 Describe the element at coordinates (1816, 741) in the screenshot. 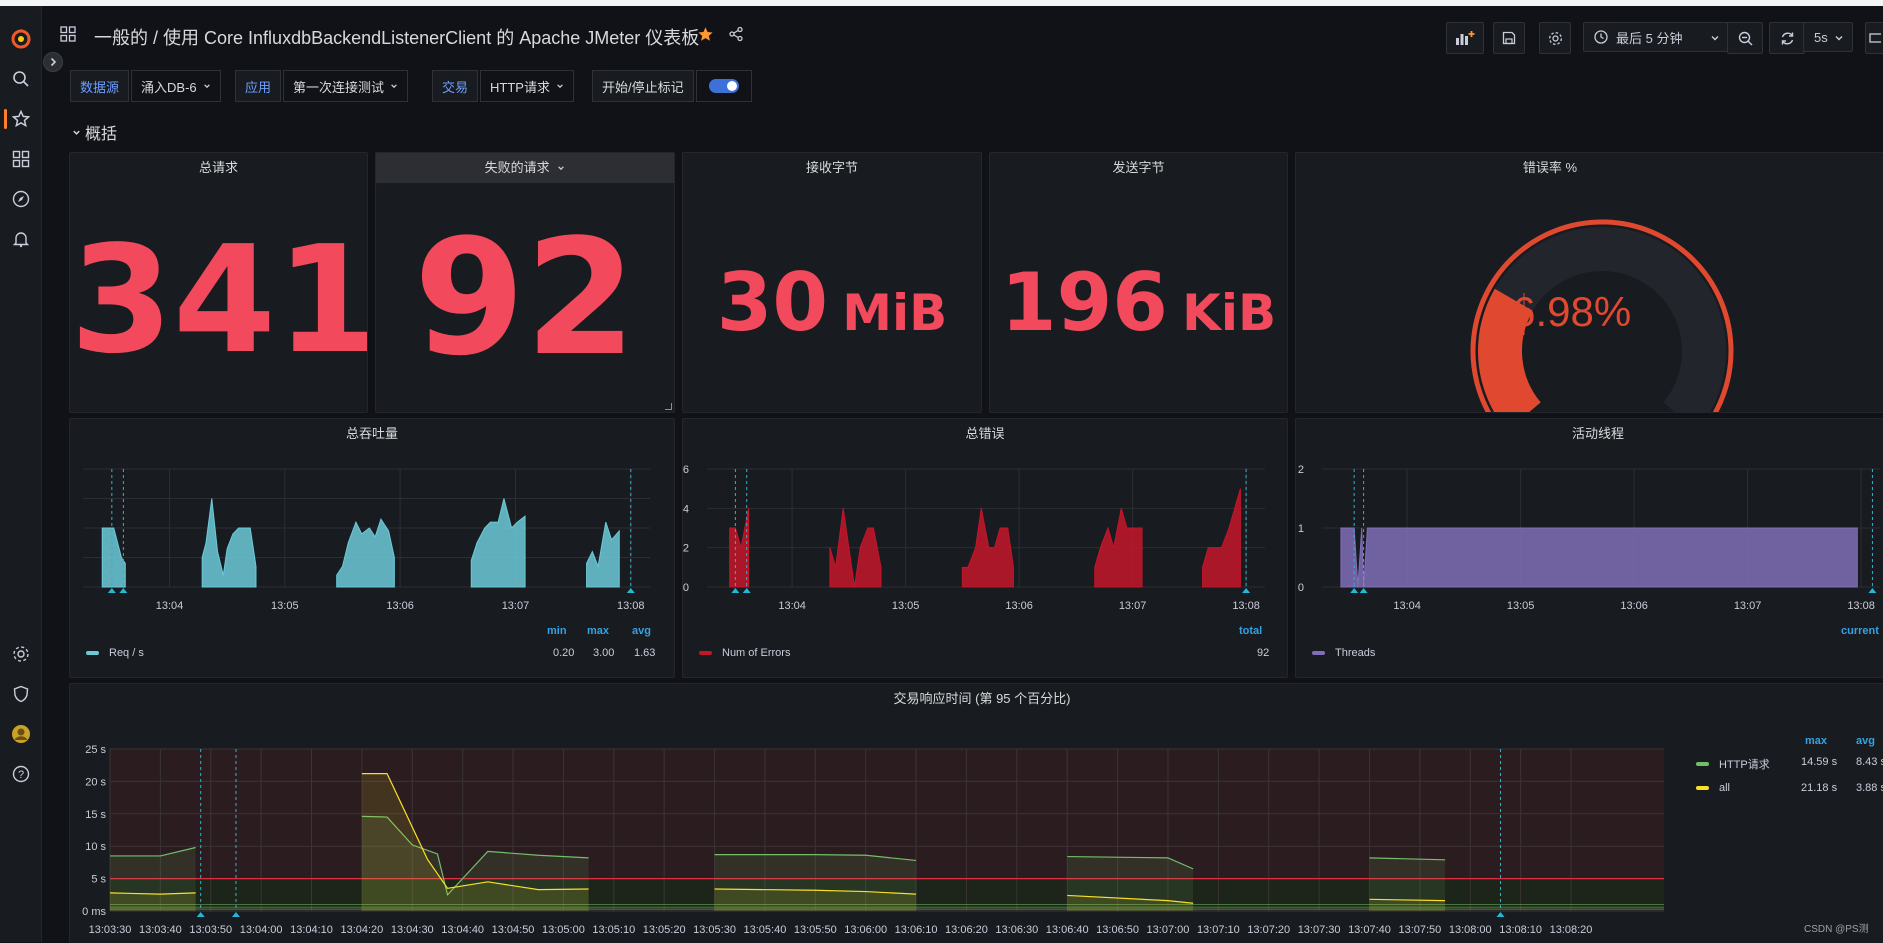

I see `legend-header-max: max` at that location.